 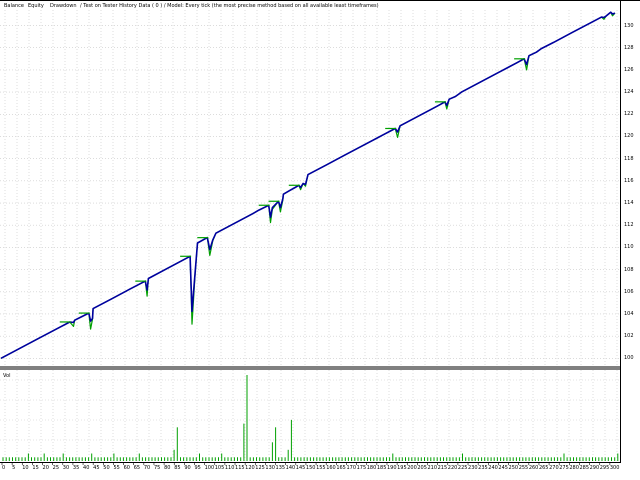 What do you see at coordinates (629, 114) in the screenshot?
I see `y-tick-label: 122` at bounding box center [629, 114].